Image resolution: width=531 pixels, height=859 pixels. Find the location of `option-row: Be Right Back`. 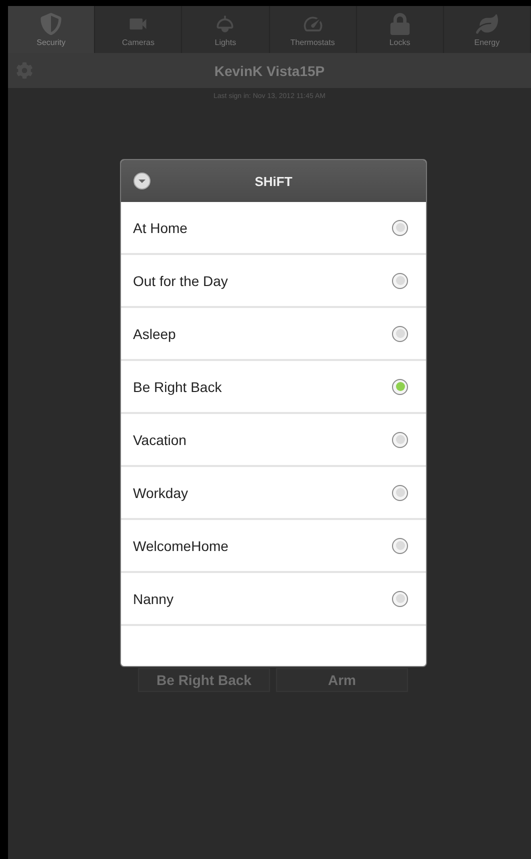

option-row: Be Right Back is located at coordinates (273, 387).